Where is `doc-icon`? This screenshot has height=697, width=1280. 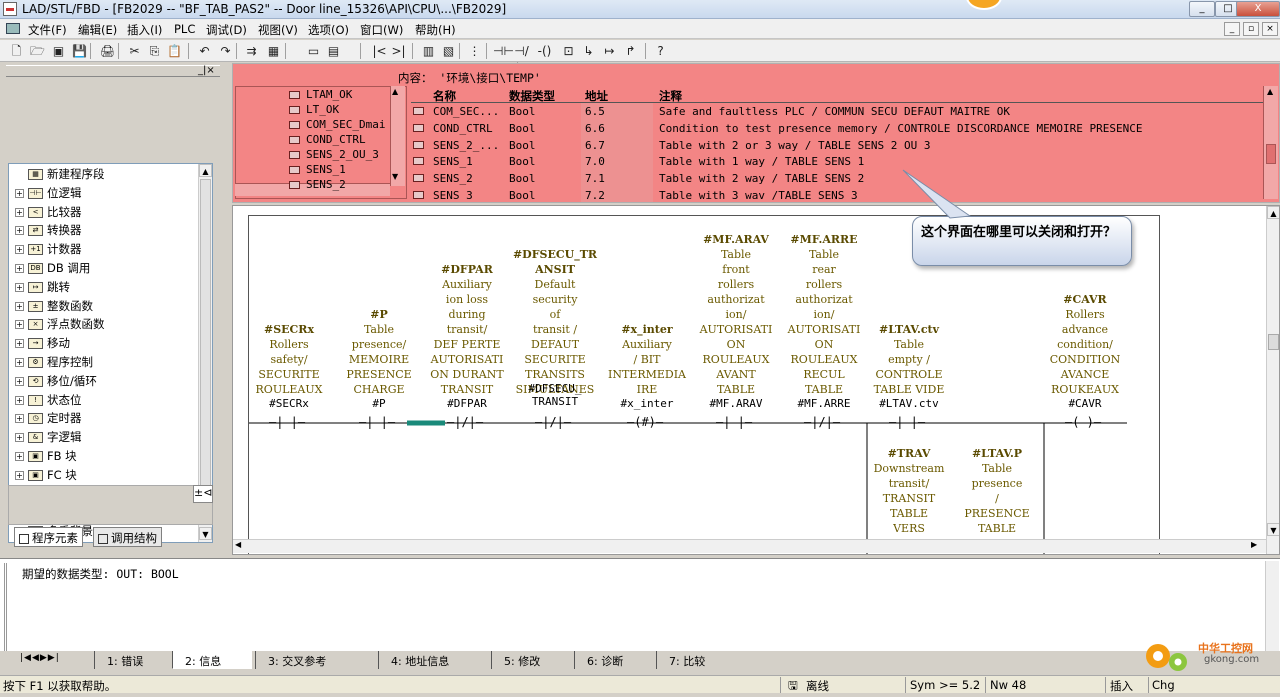 doc-icon is located at coordinates (13, 28).